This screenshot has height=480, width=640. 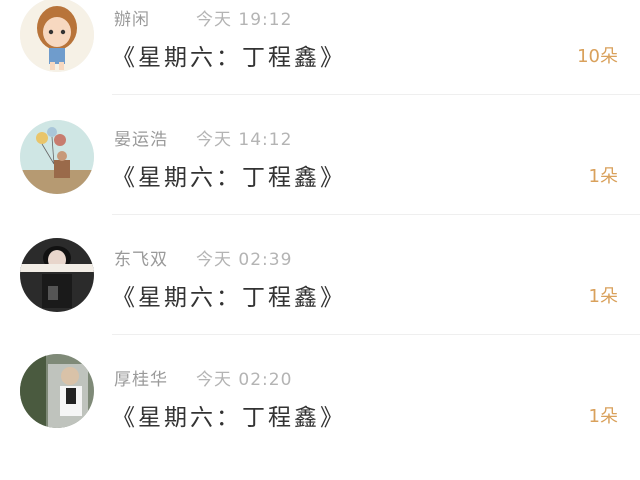 I want to click on sender-name: 晏运浩, so click(x=141, y=140).